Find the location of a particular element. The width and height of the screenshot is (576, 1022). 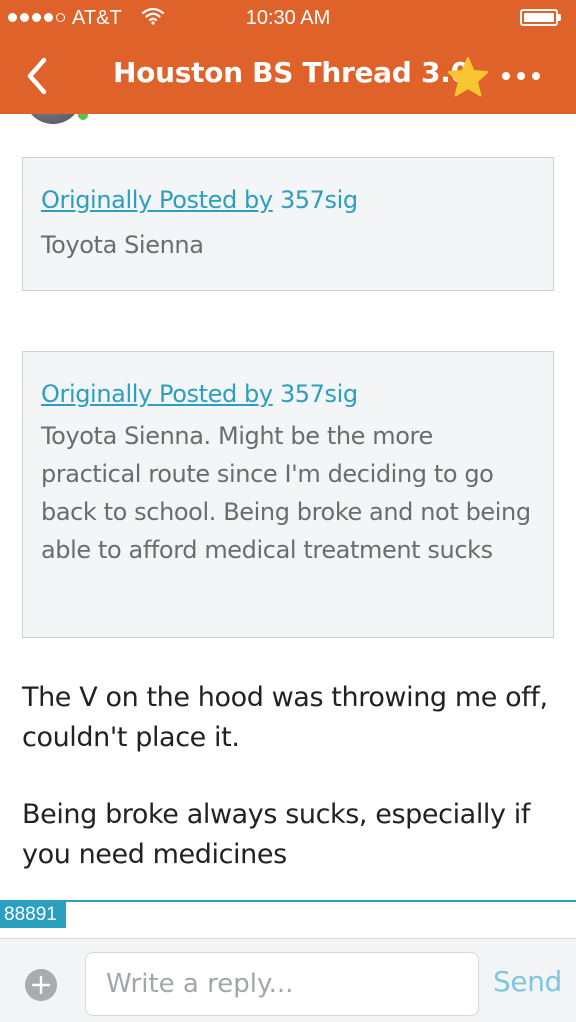

reply-input is located at coordinates (282, 984).